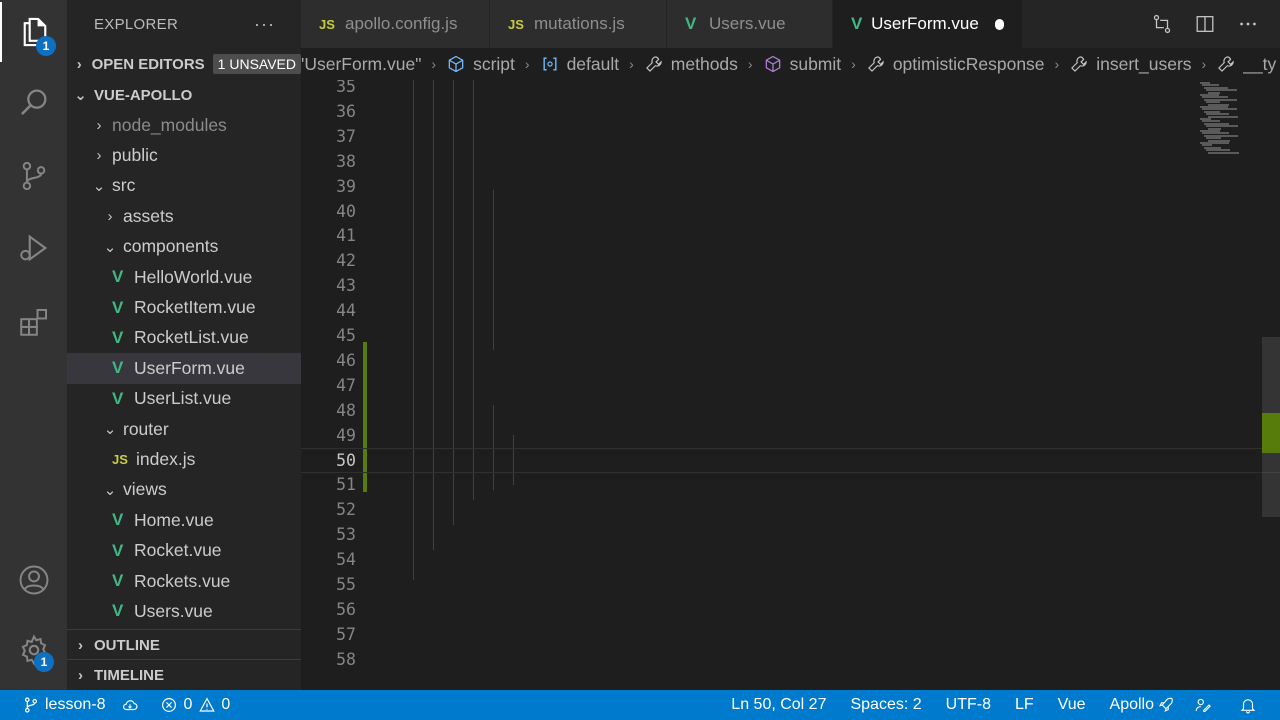 This screenshot has height=720, width=1280. I want to click on sync-button, so click(132, 705).